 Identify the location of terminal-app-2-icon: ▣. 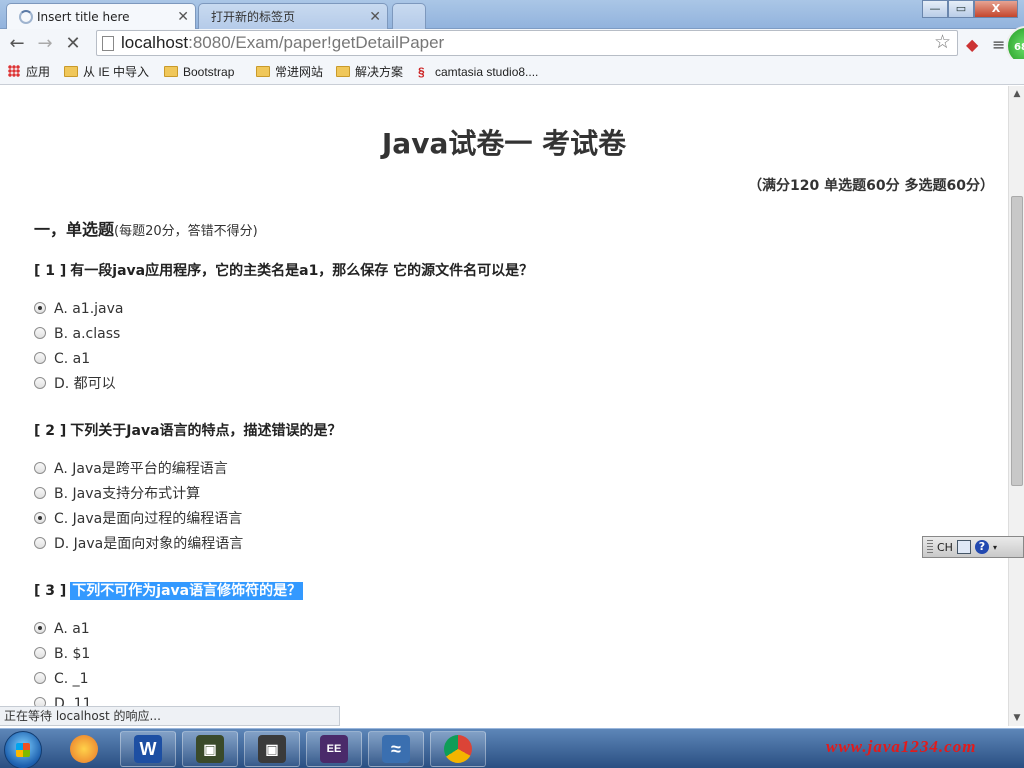
(272, 749).